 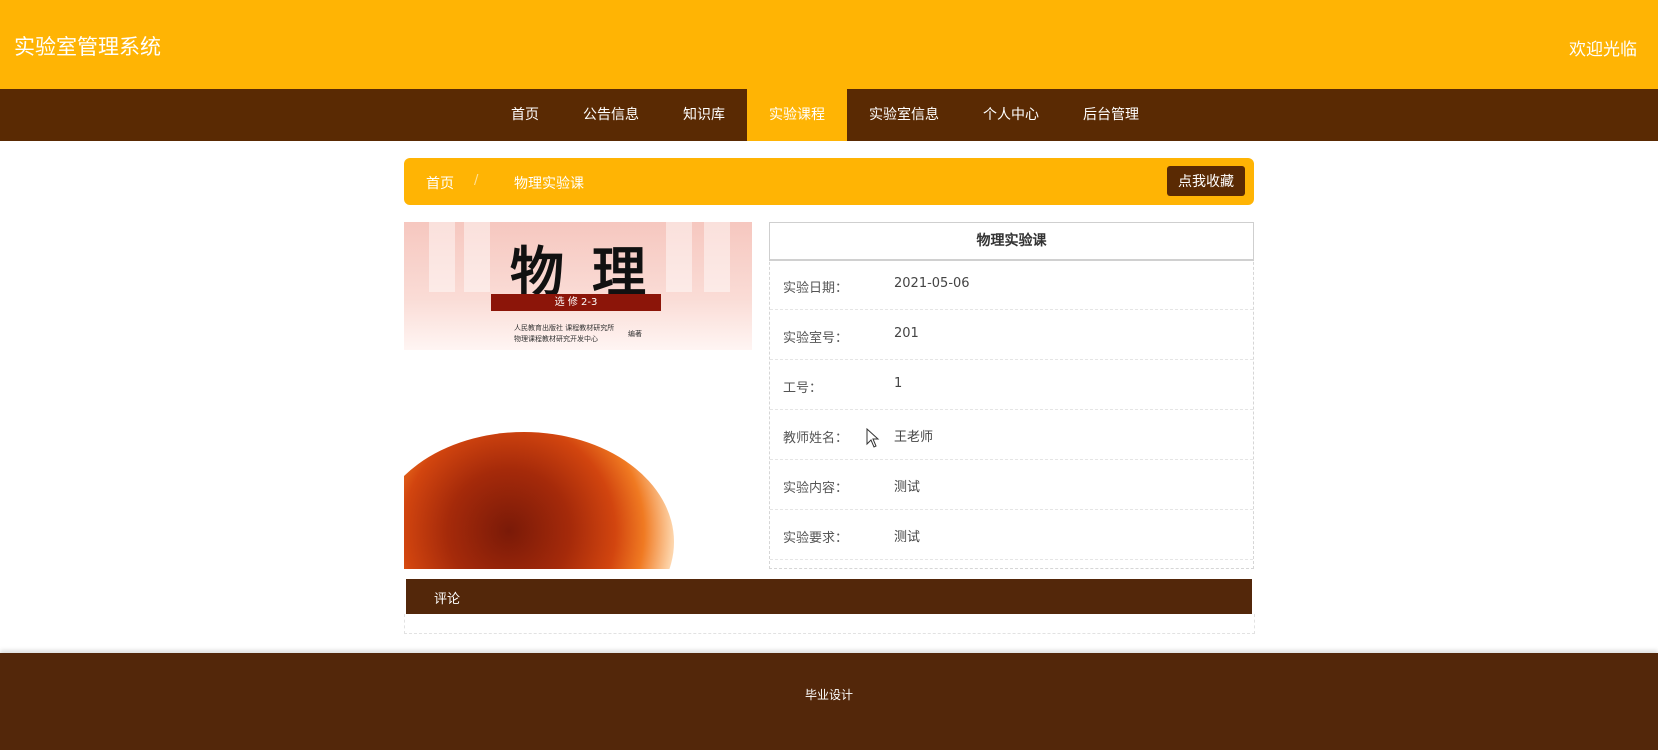 I want to click on detail-label: 实验要求：, so click(x=816, y=538).